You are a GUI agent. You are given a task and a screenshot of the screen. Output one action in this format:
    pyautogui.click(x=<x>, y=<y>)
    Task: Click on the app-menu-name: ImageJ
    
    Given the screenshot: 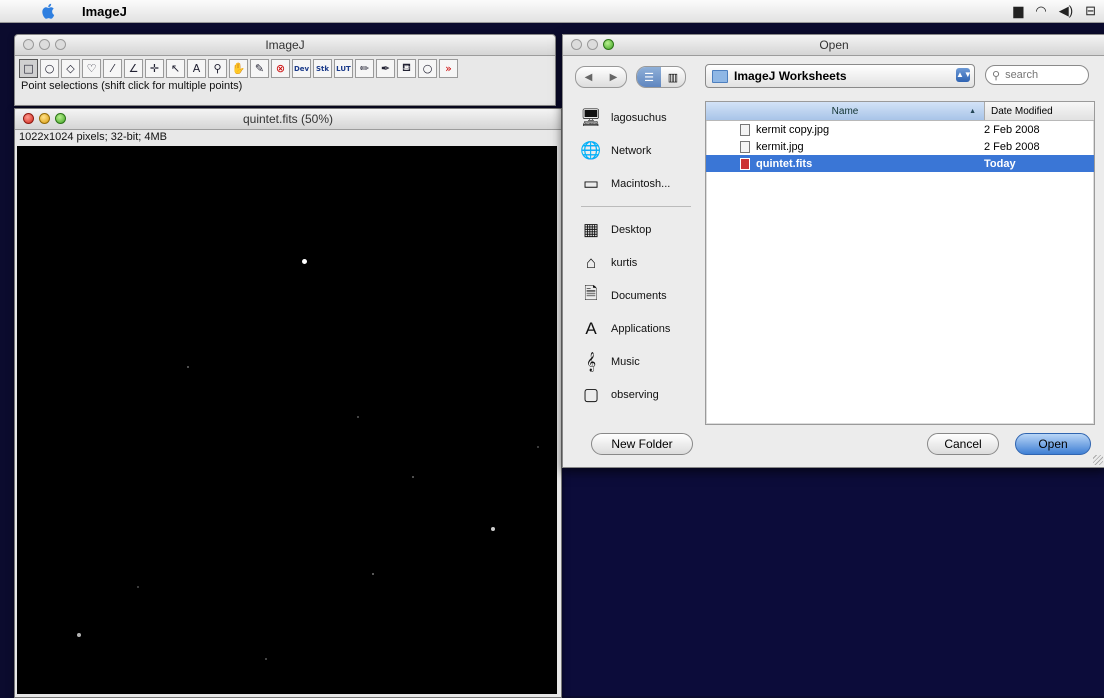 What is the action you would take?
    pyautogui.click(x=104, y=11)
    